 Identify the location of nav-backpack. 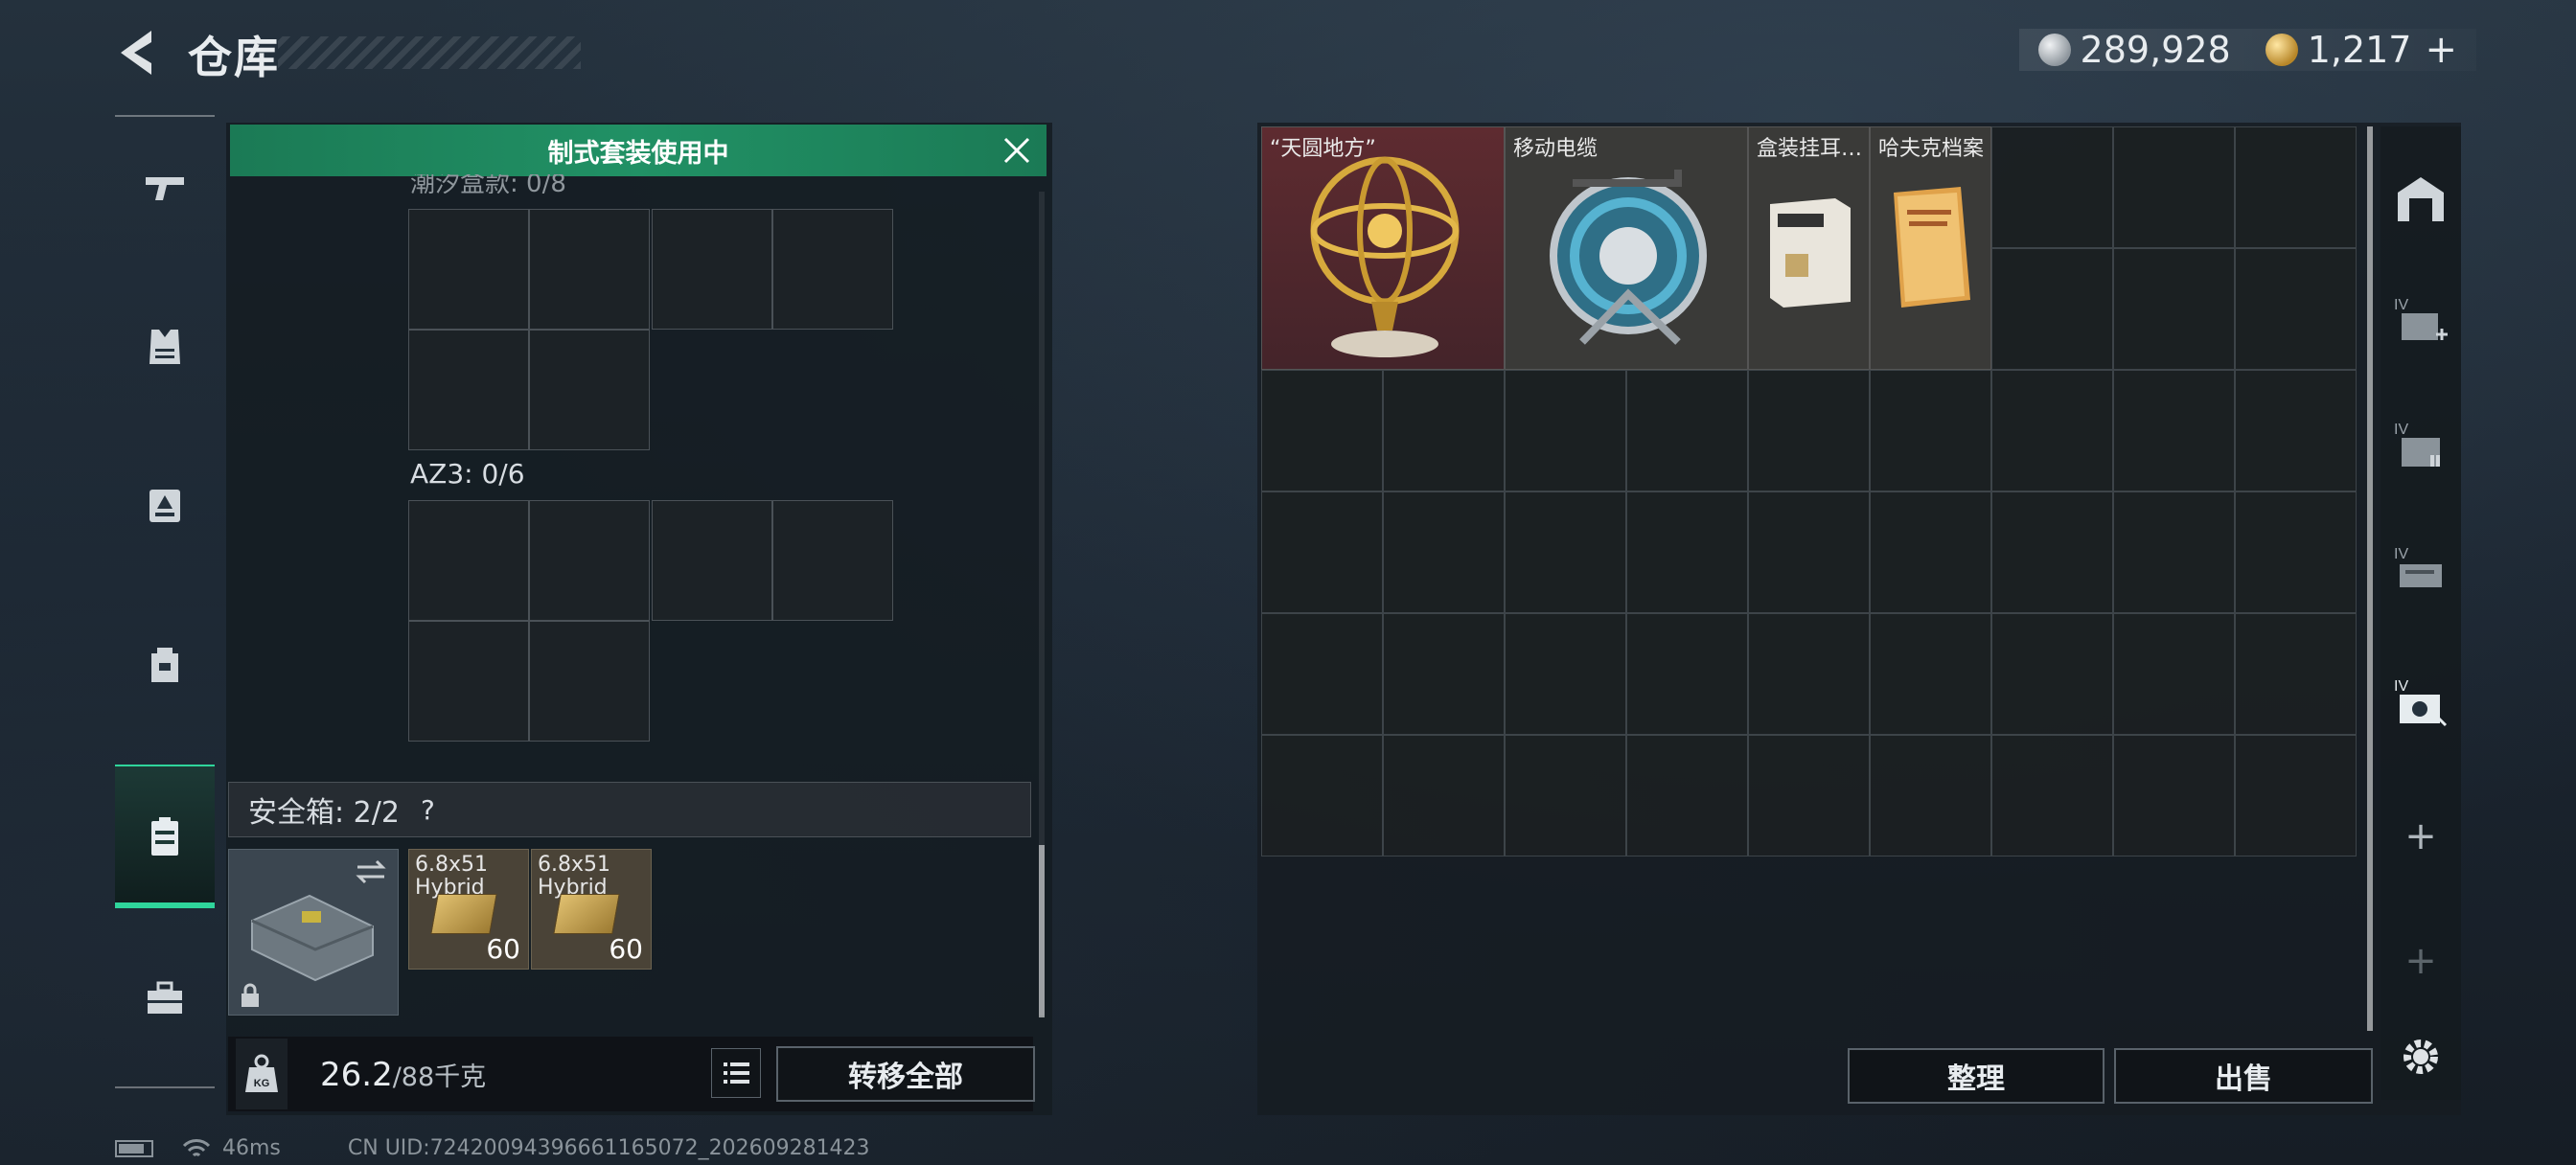
(165, 663).